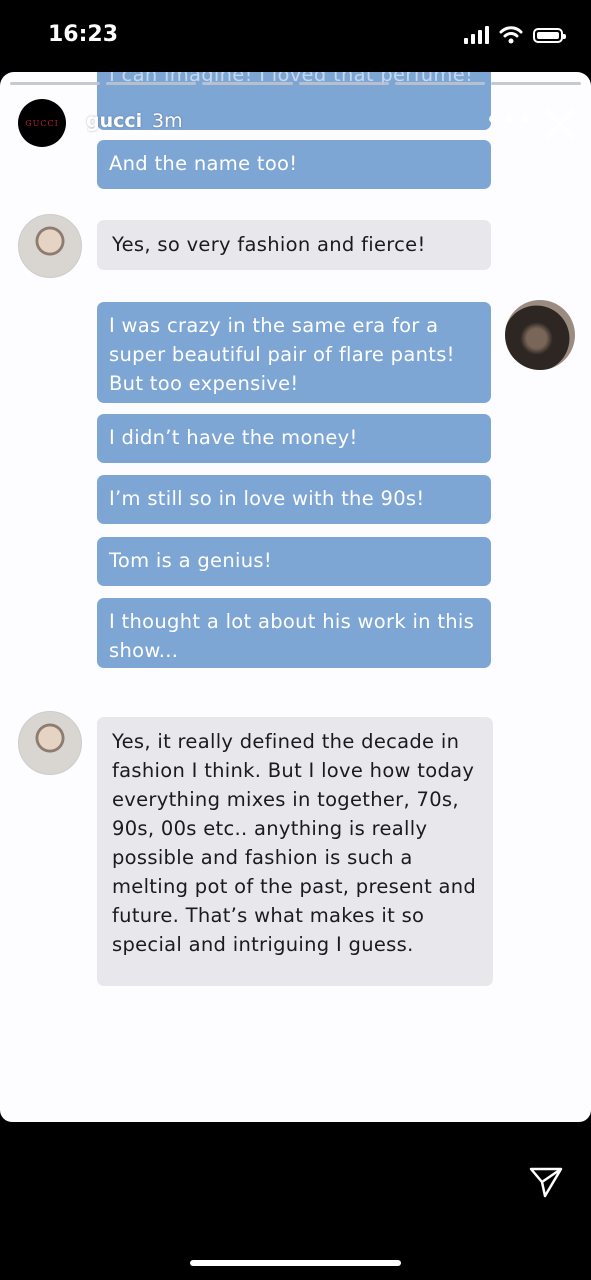  Describe the element at coordinates (294, 561) in the screenshot. I see `message-bubble: Tom is a genius!` at that location.